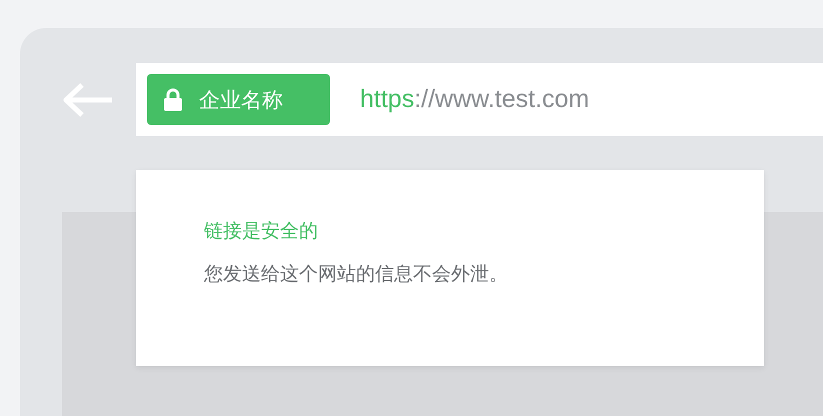  I want to click on company-badge: 企业名称, so click(238, 99).